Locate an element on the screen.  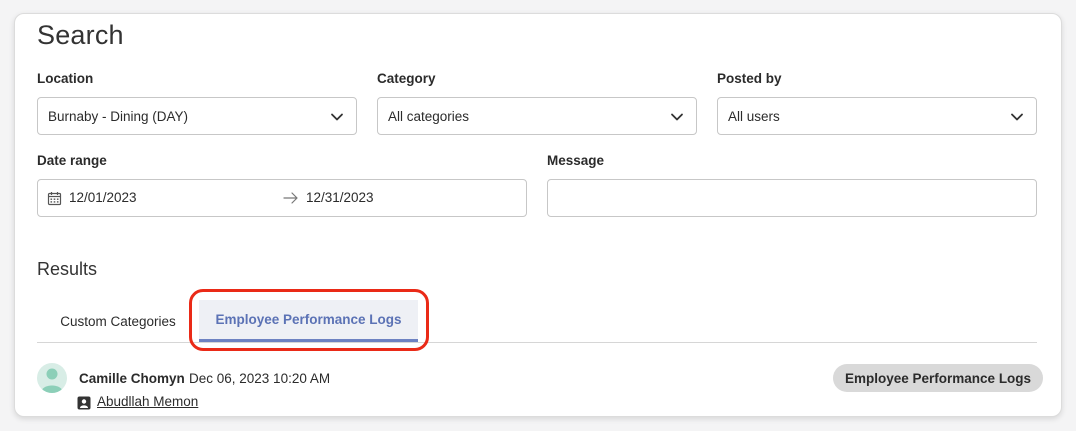
category-select: All categories is located at coordinates (537, 116).